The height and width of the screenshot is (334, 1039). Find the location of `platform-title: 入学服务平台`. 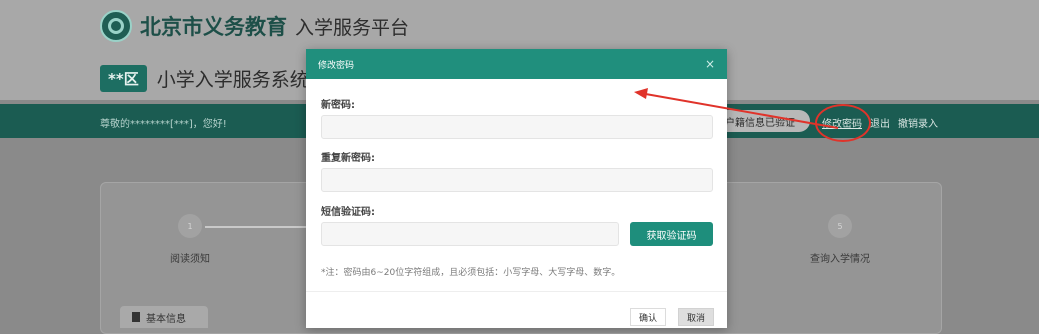

platform-title: 入学服务平台 is located at coordinates (352, 27).